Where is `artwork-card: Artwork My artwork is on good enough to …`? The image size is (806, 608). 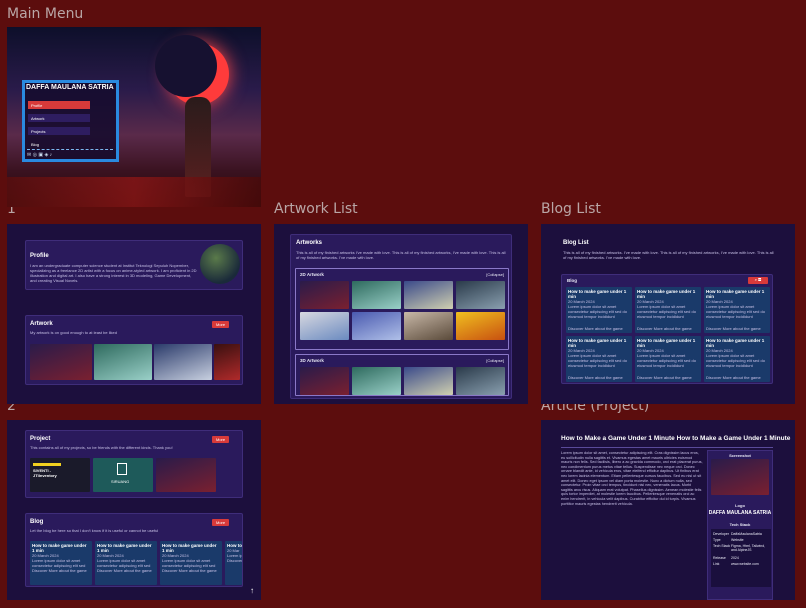
artwork-card: Artwork My artwork is on good enough to … is located at coordinates (134, 350).